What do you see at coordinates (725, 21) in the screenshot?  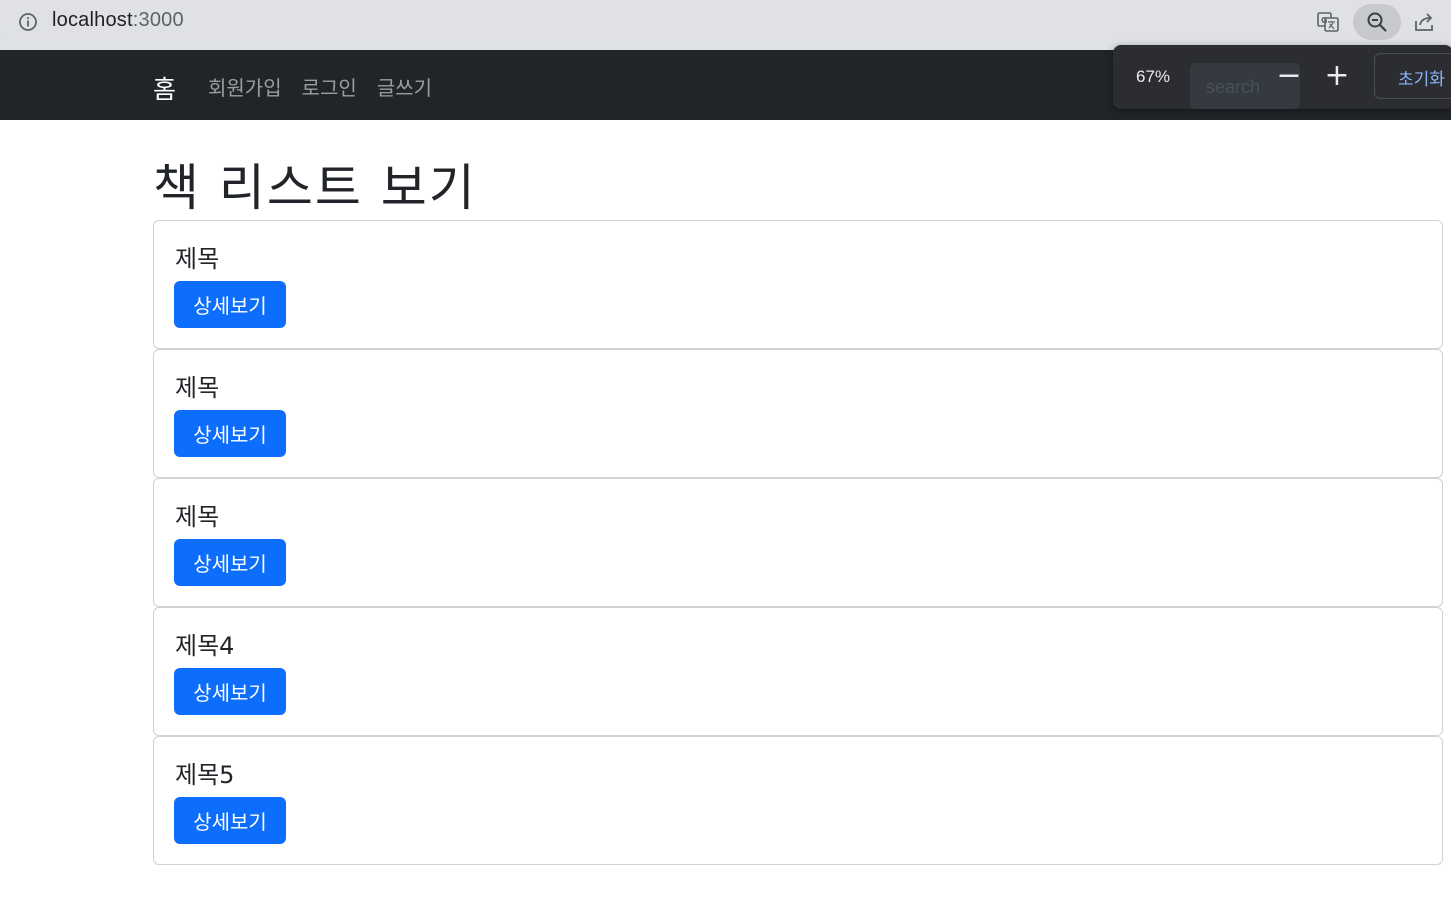 I see `address-bar: localhost:3000 G` at bounding box center [725, 21].